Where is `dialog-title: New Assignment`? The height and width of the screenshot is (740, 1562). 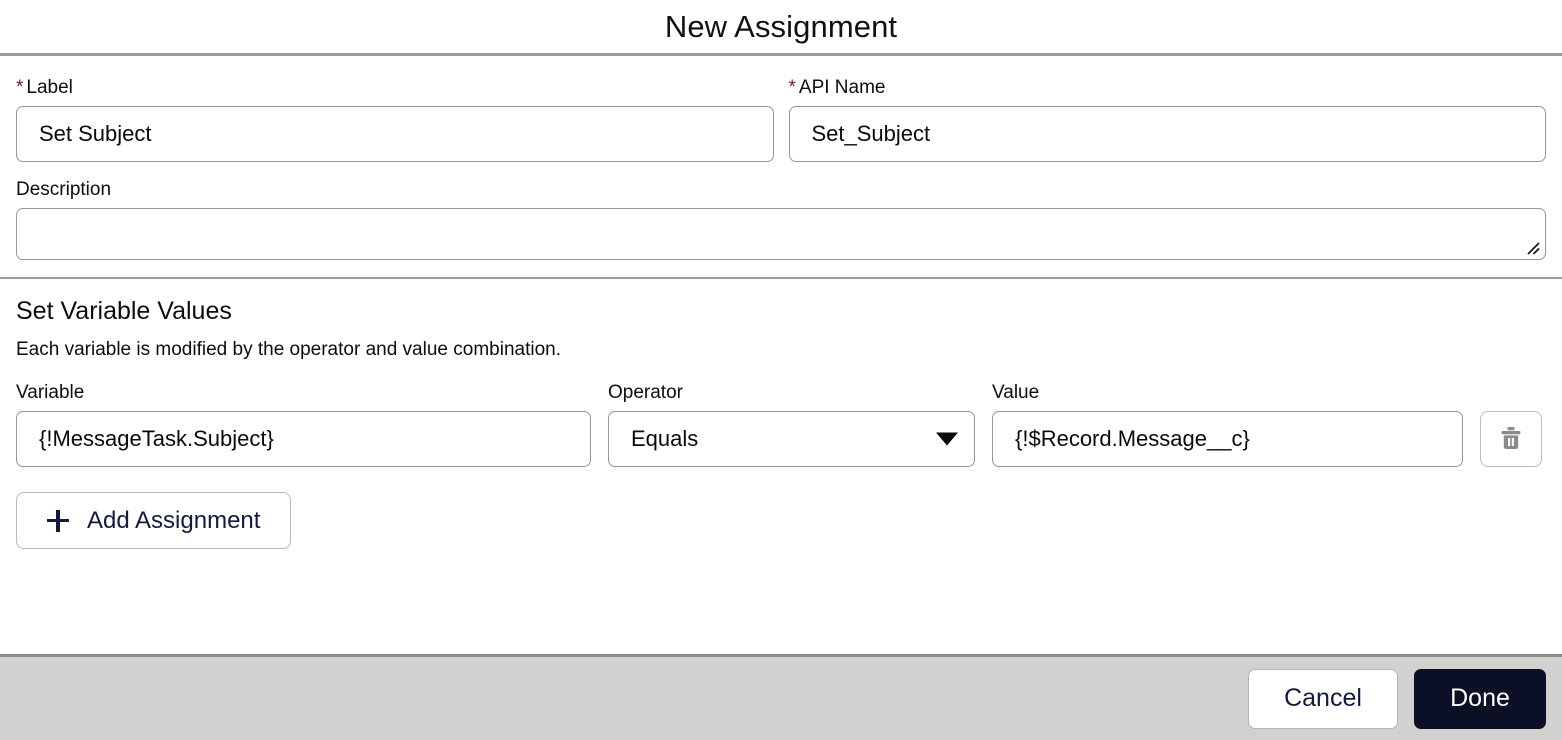 dialog-title: New Assignment is located at coordinates (781, 26).